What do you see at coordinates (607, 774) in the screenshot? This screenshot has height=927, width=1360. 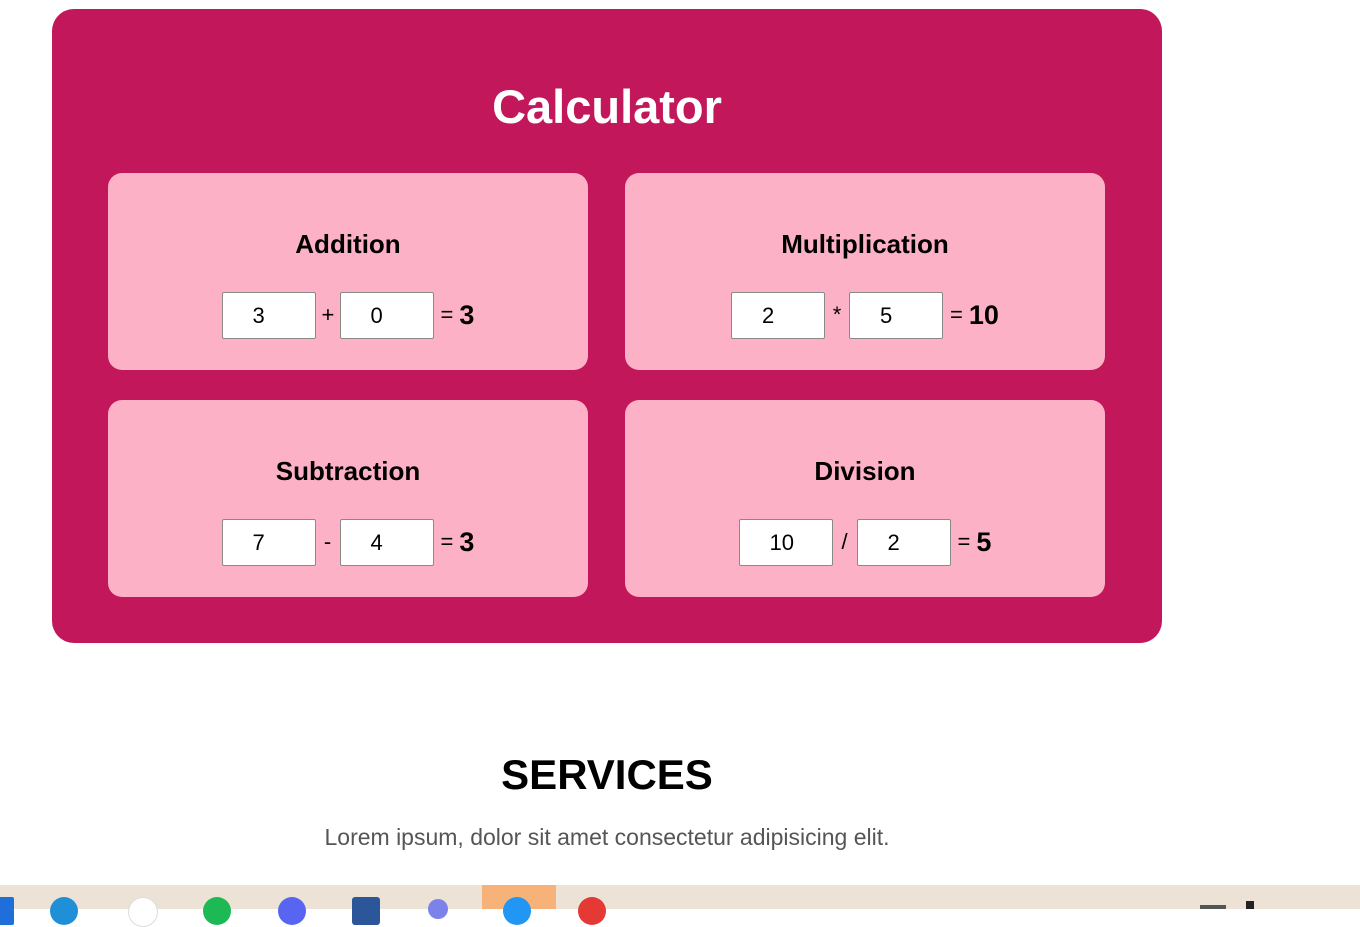 I see `services-heading: SERVICES` at bounding box center [607, 774].